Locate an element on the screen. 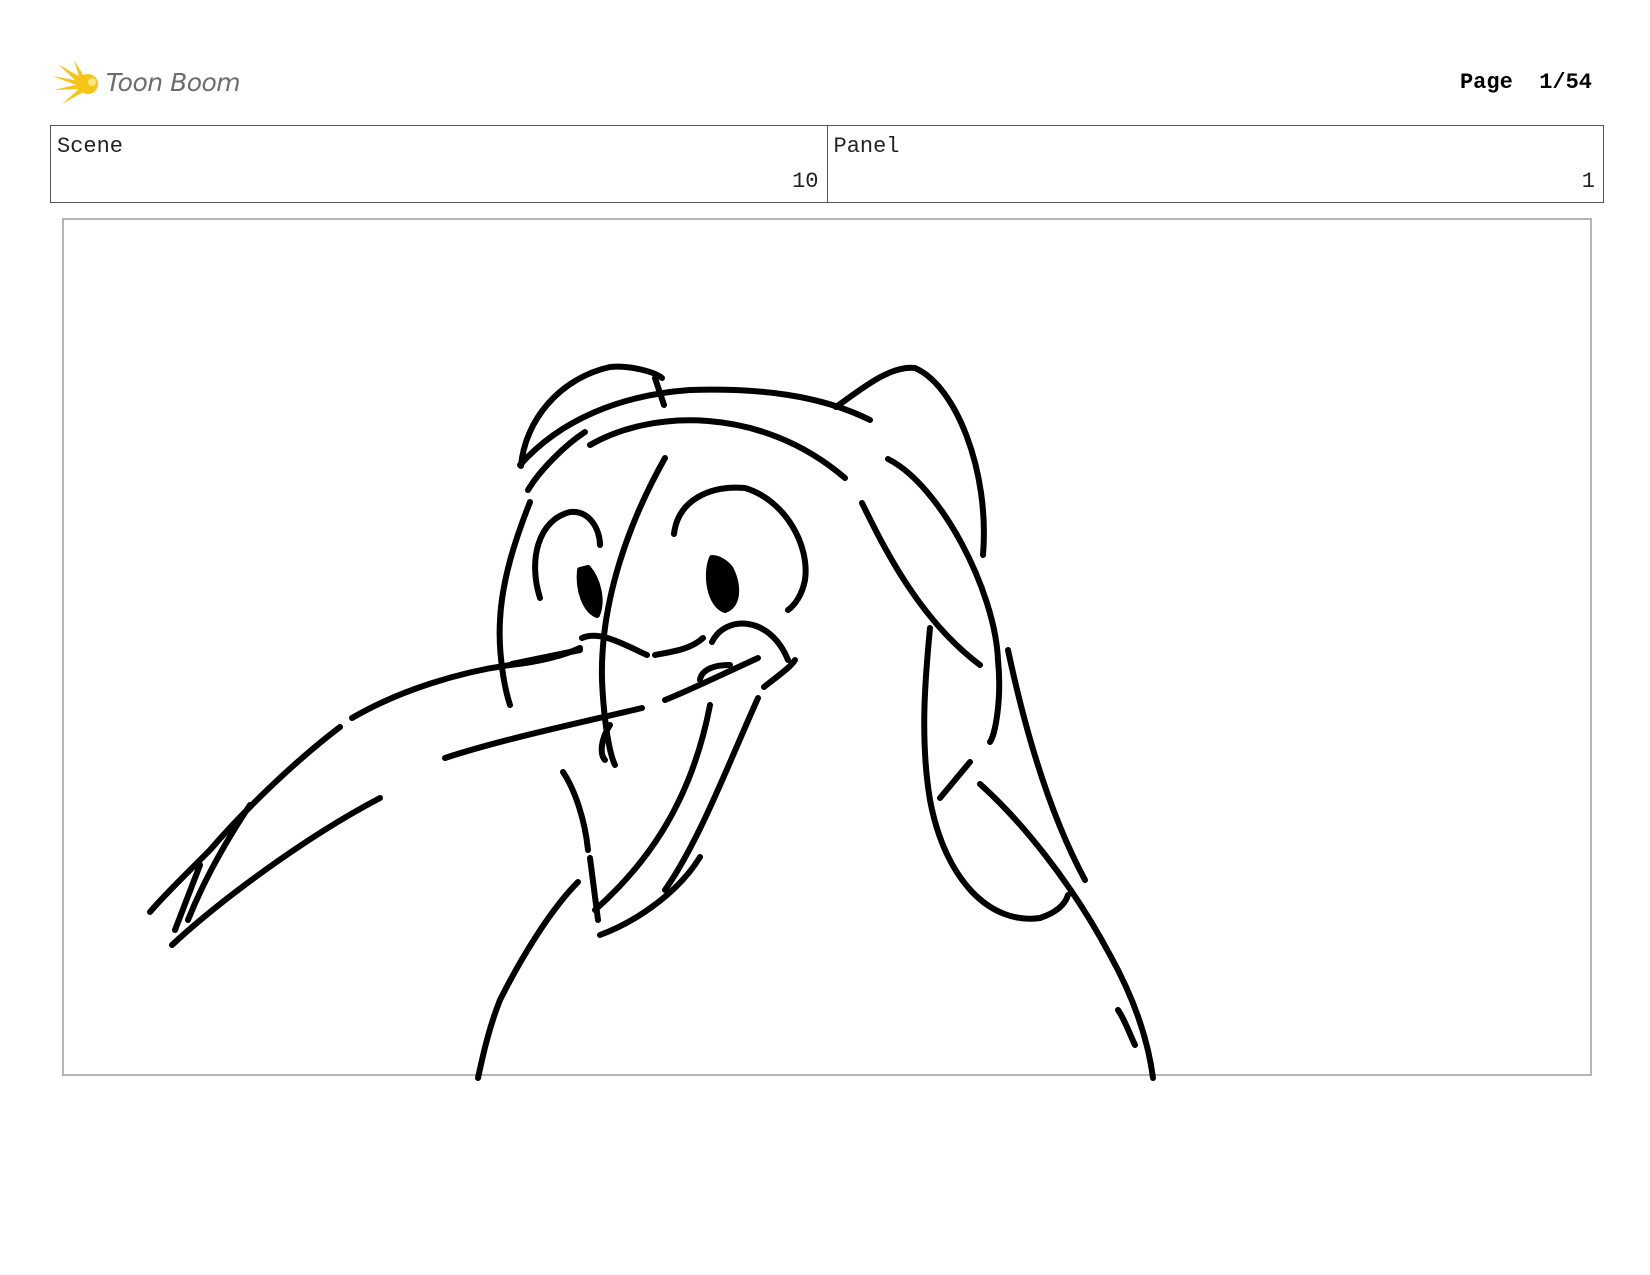 This screenshot has width=1650, height=1275. scene-panel-info: Scene 10 Panel 1 is located at coordinates (827, 164).